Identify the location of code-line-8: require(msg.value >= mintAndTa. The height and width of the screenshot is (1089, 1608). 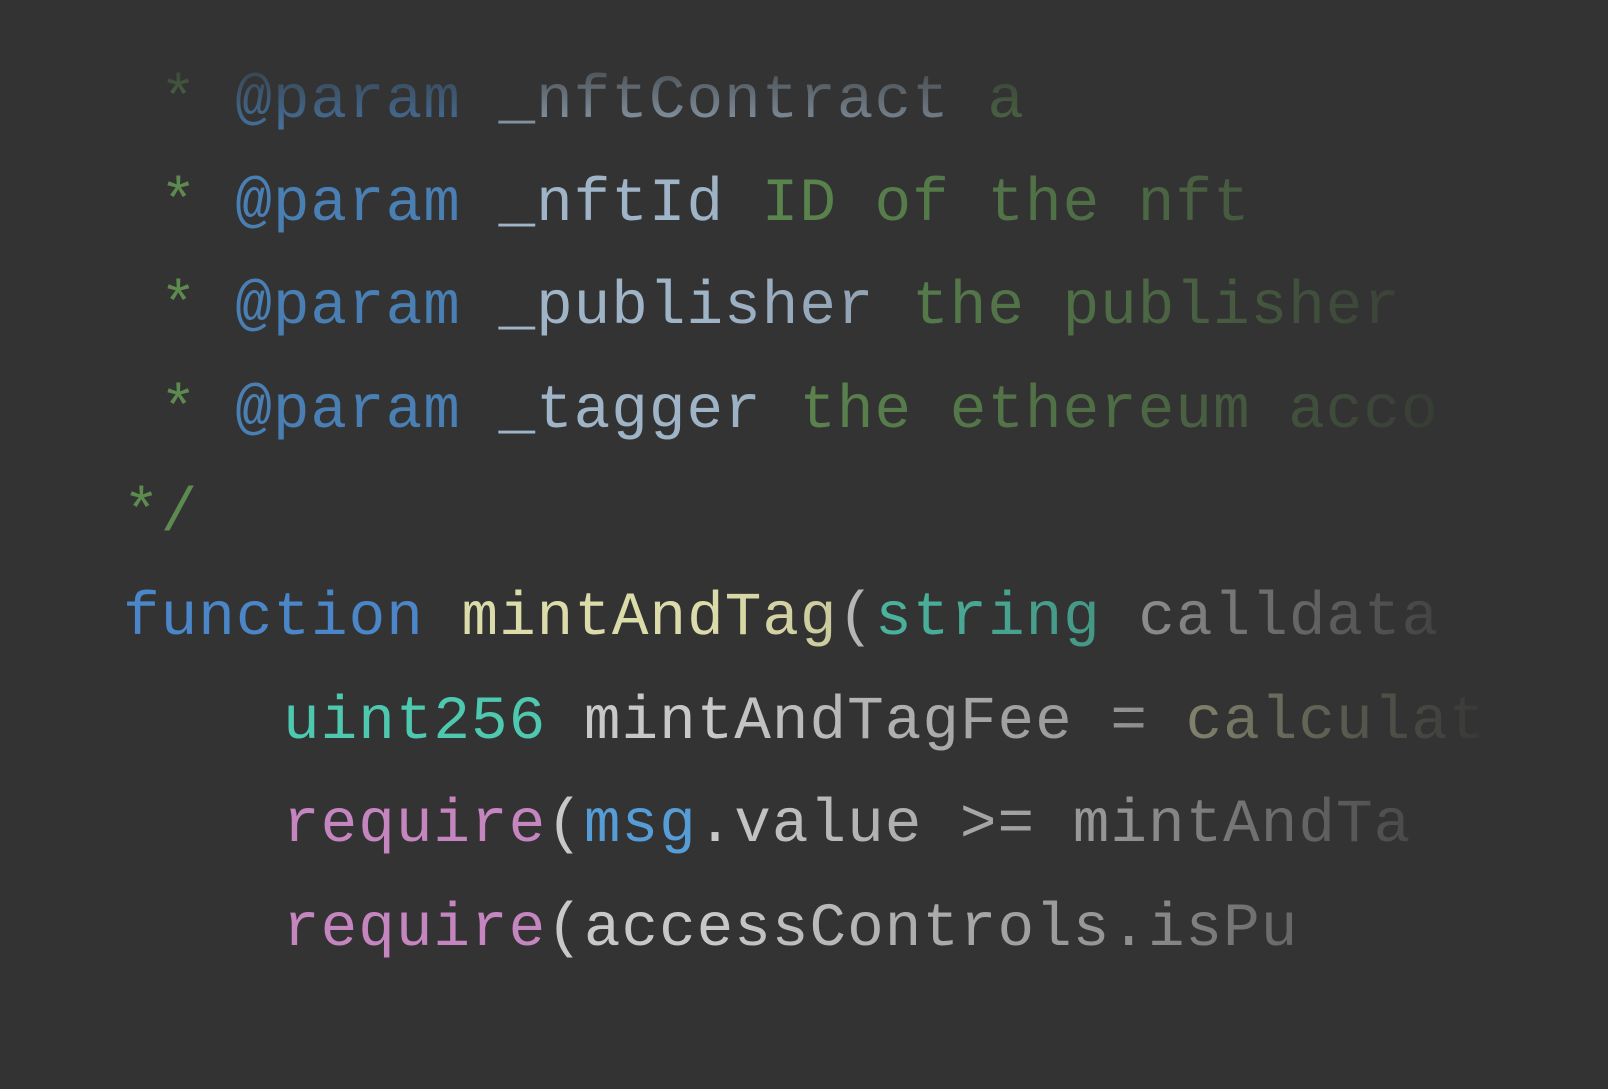
(705, 826).